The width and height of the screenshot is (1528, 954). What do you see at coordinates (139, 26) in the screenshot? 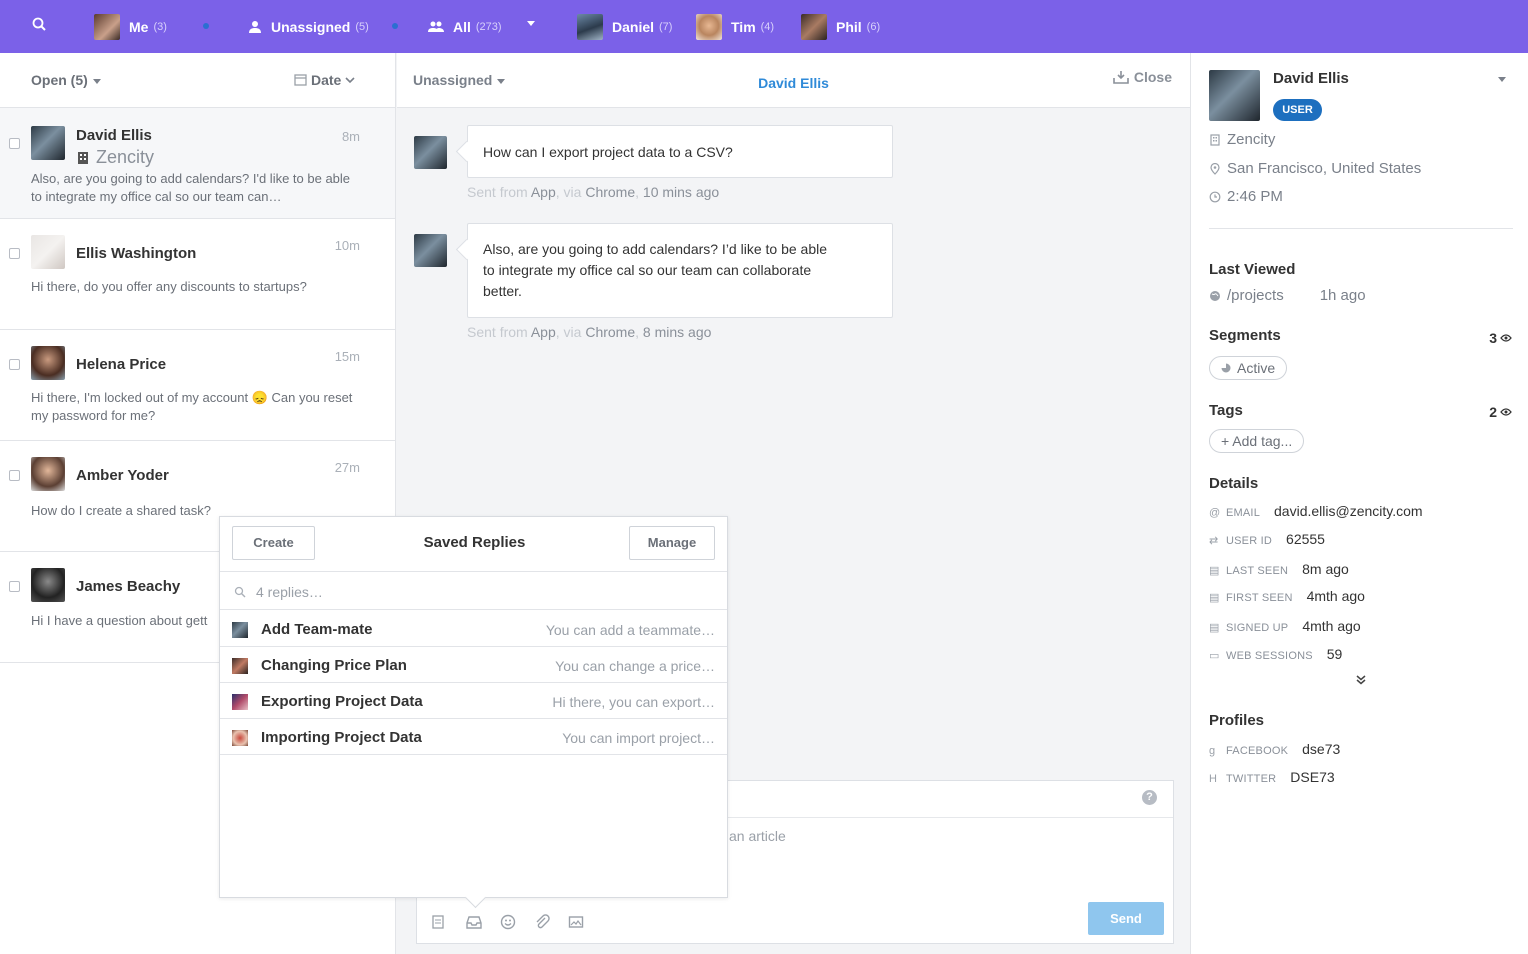
I see `tab-me-label: Me` at bounding box center [139, 26].